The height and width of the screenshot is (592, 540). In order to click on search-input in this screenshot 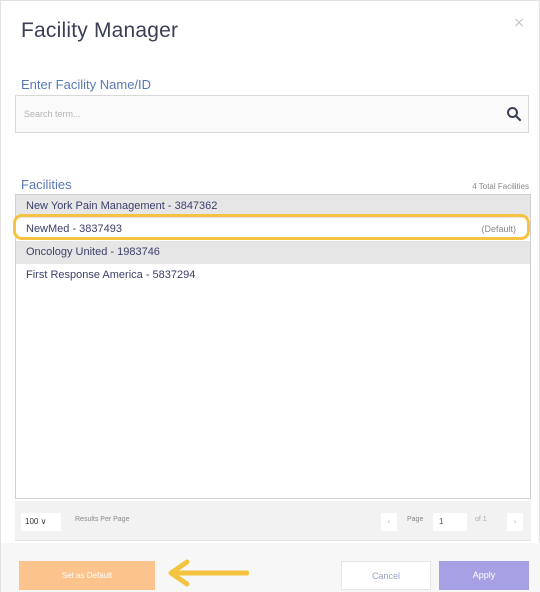, I will do `click(256, 114)`.